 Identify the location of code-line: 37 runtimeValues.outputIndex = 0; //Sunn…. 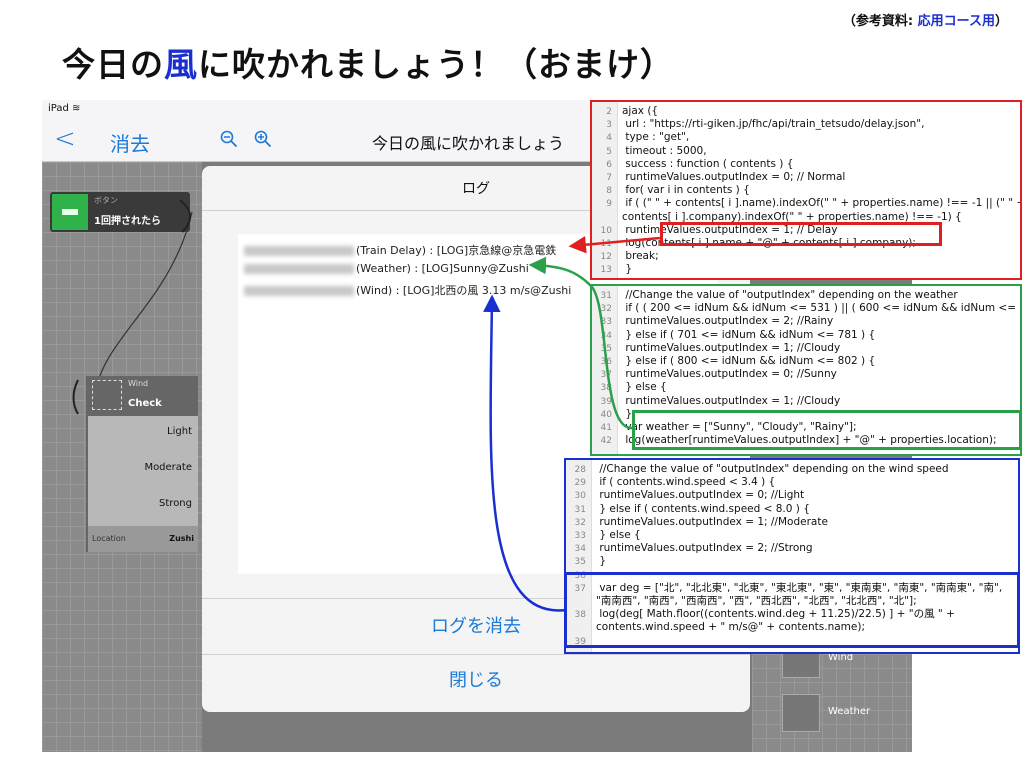
(714, 375).